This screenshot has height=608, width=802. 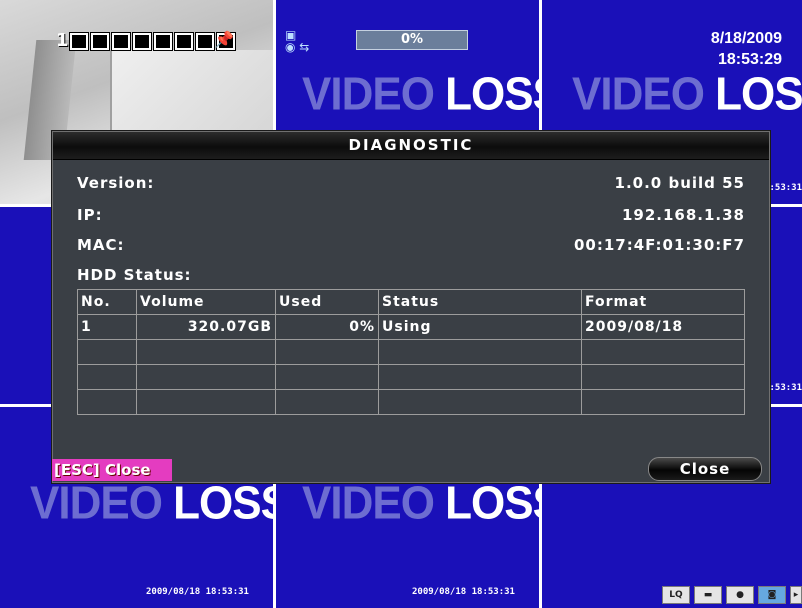 I want to click on datetime-display: 8/18/2009 18:53:29, so click(x=746, y=49).